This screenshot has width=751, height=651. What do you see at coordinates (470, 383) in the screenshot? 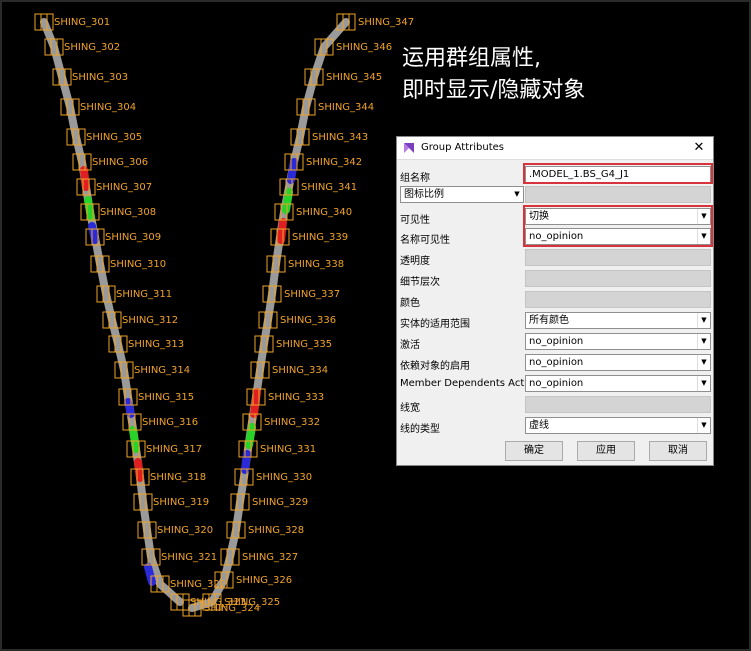
I see `member-dependents-active-label: Member Dependents Active` at bounding box center [470, 383].